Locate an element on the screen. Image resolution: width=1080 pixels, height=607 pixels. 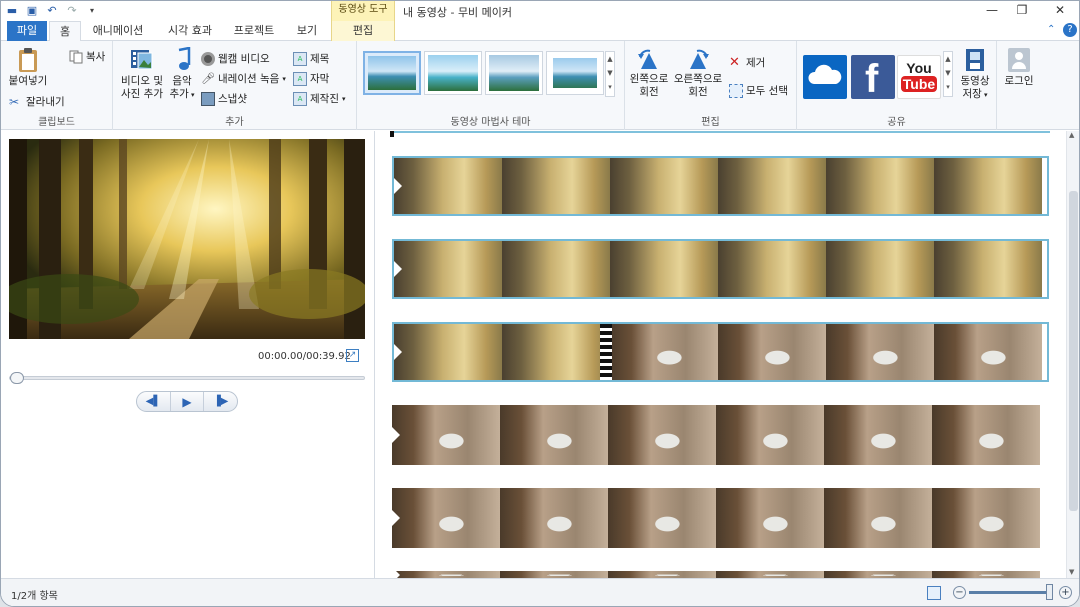
play-button: ▶ is located at coordinates (187, 401).